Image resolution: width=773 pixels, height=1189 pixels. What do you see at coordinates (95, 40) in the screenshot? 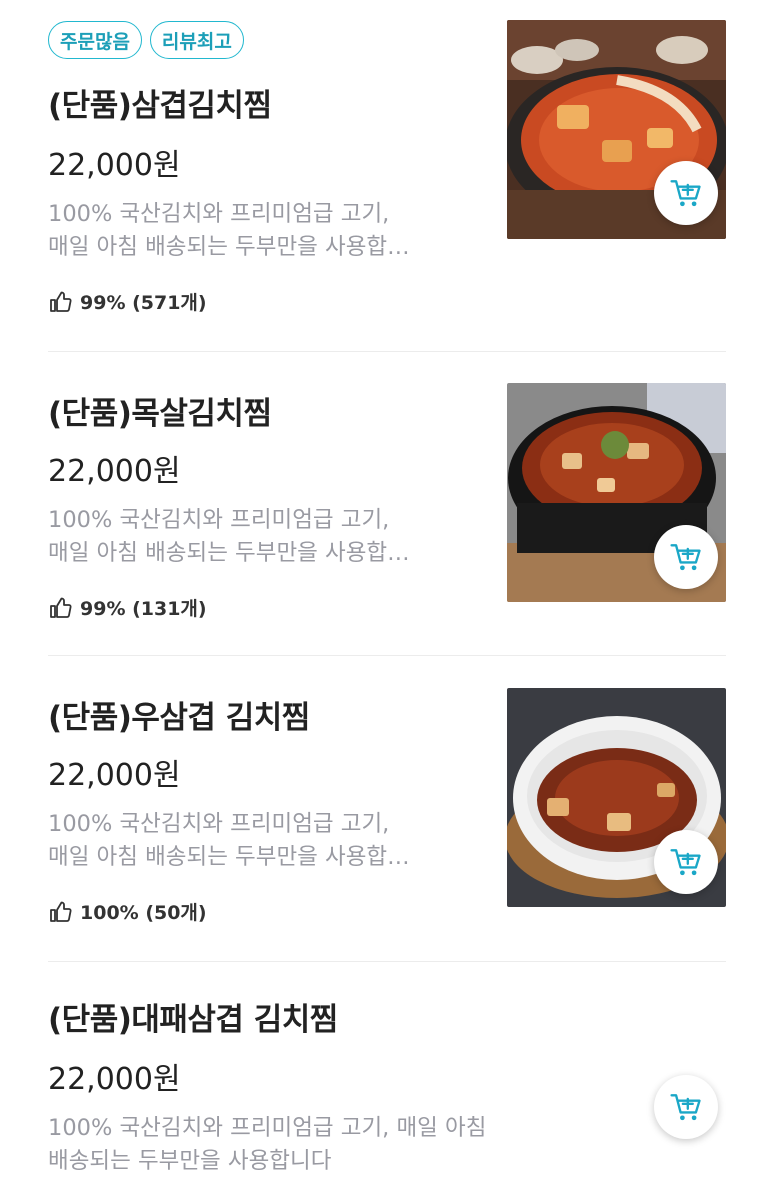
I see `badge-popular: 주문많음` at bounding box center [95, 40].